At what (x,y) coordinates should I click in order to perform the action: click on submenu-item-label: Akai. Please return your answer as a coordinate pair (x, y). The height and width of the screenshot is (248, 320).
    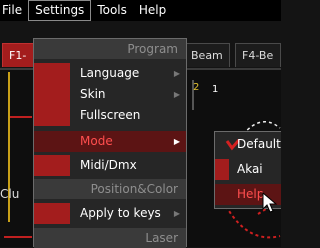
    Looking at the image, I should click on (250, 169).